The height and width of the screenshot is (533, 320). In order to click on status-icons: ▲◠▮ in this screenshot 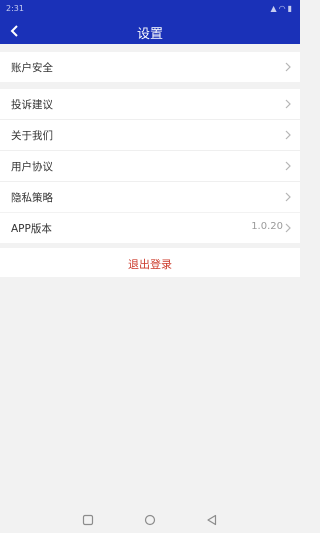, I will do `click(282, 8)`.